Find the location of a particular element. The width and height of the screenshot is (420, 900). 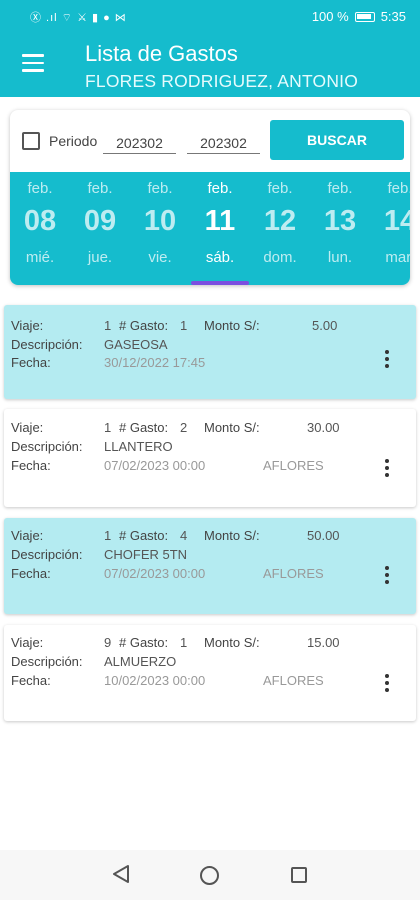

date-day: 14 is located at coordinates (396, 221).